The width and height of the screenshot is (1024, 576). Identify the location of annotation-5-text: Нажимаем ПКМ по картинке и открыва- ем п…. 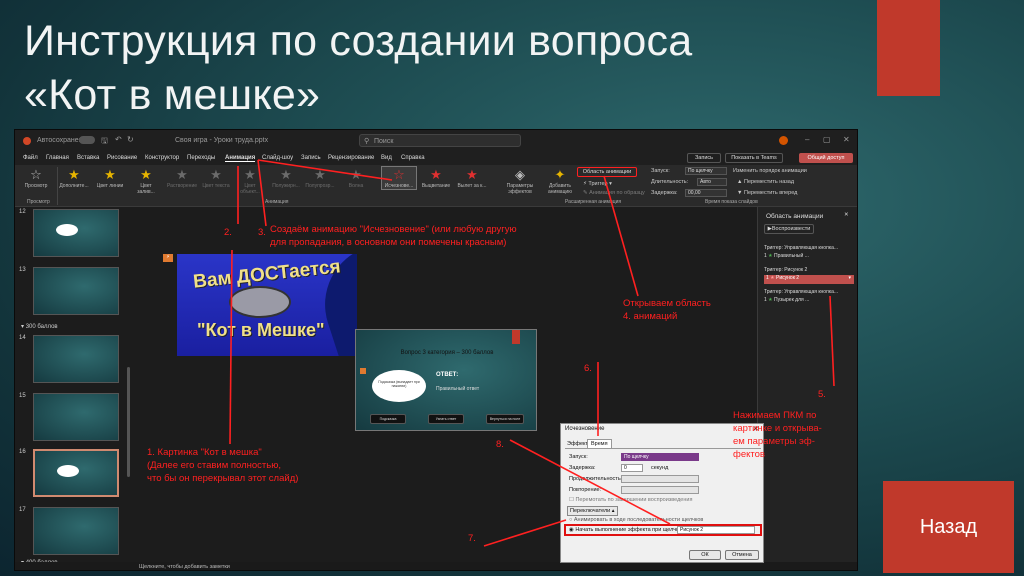
(777, 435).